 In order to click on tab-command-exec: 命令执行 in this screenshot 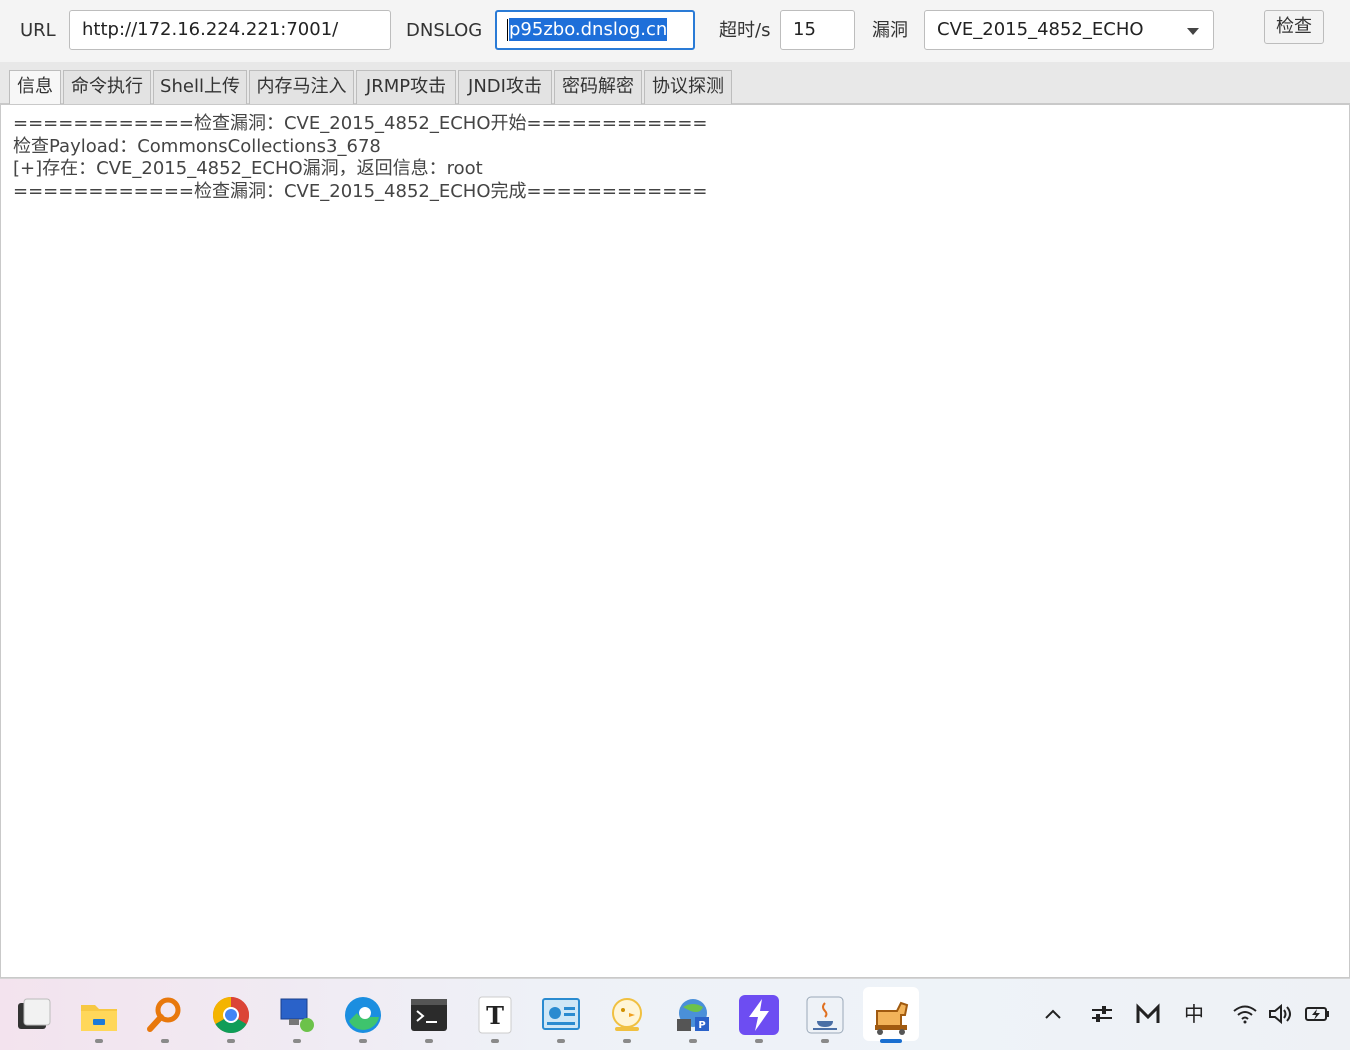, I will do `click(107, 87)`.